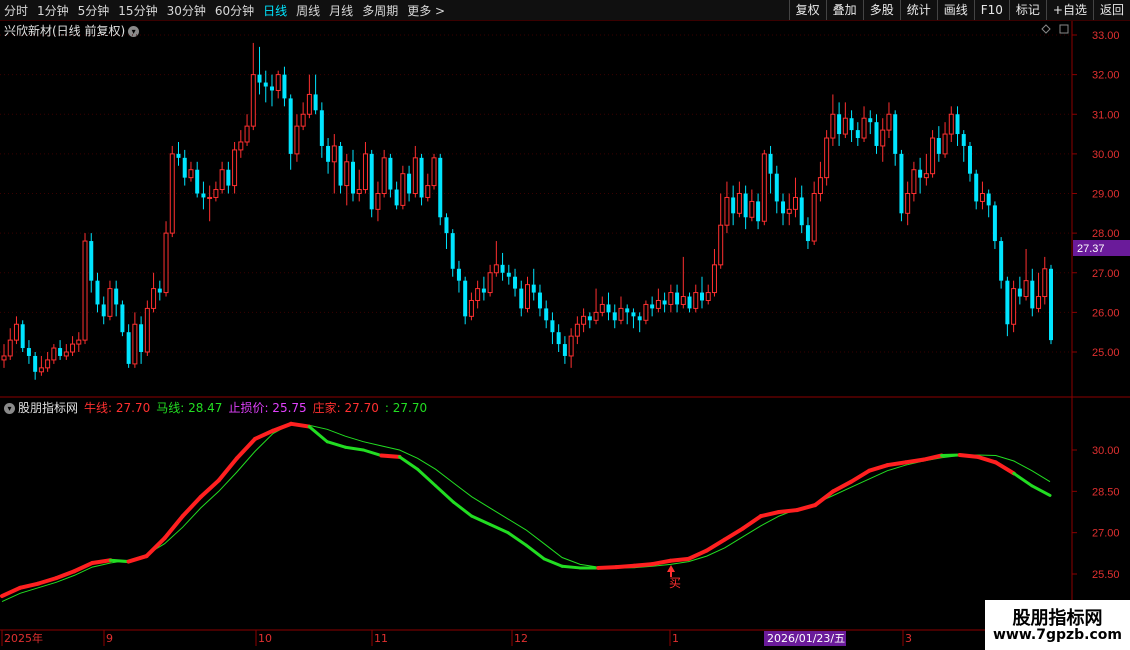 The image size is (1130, 650). I want to click on price-tick-label: 31.00, so click(1106, 115).